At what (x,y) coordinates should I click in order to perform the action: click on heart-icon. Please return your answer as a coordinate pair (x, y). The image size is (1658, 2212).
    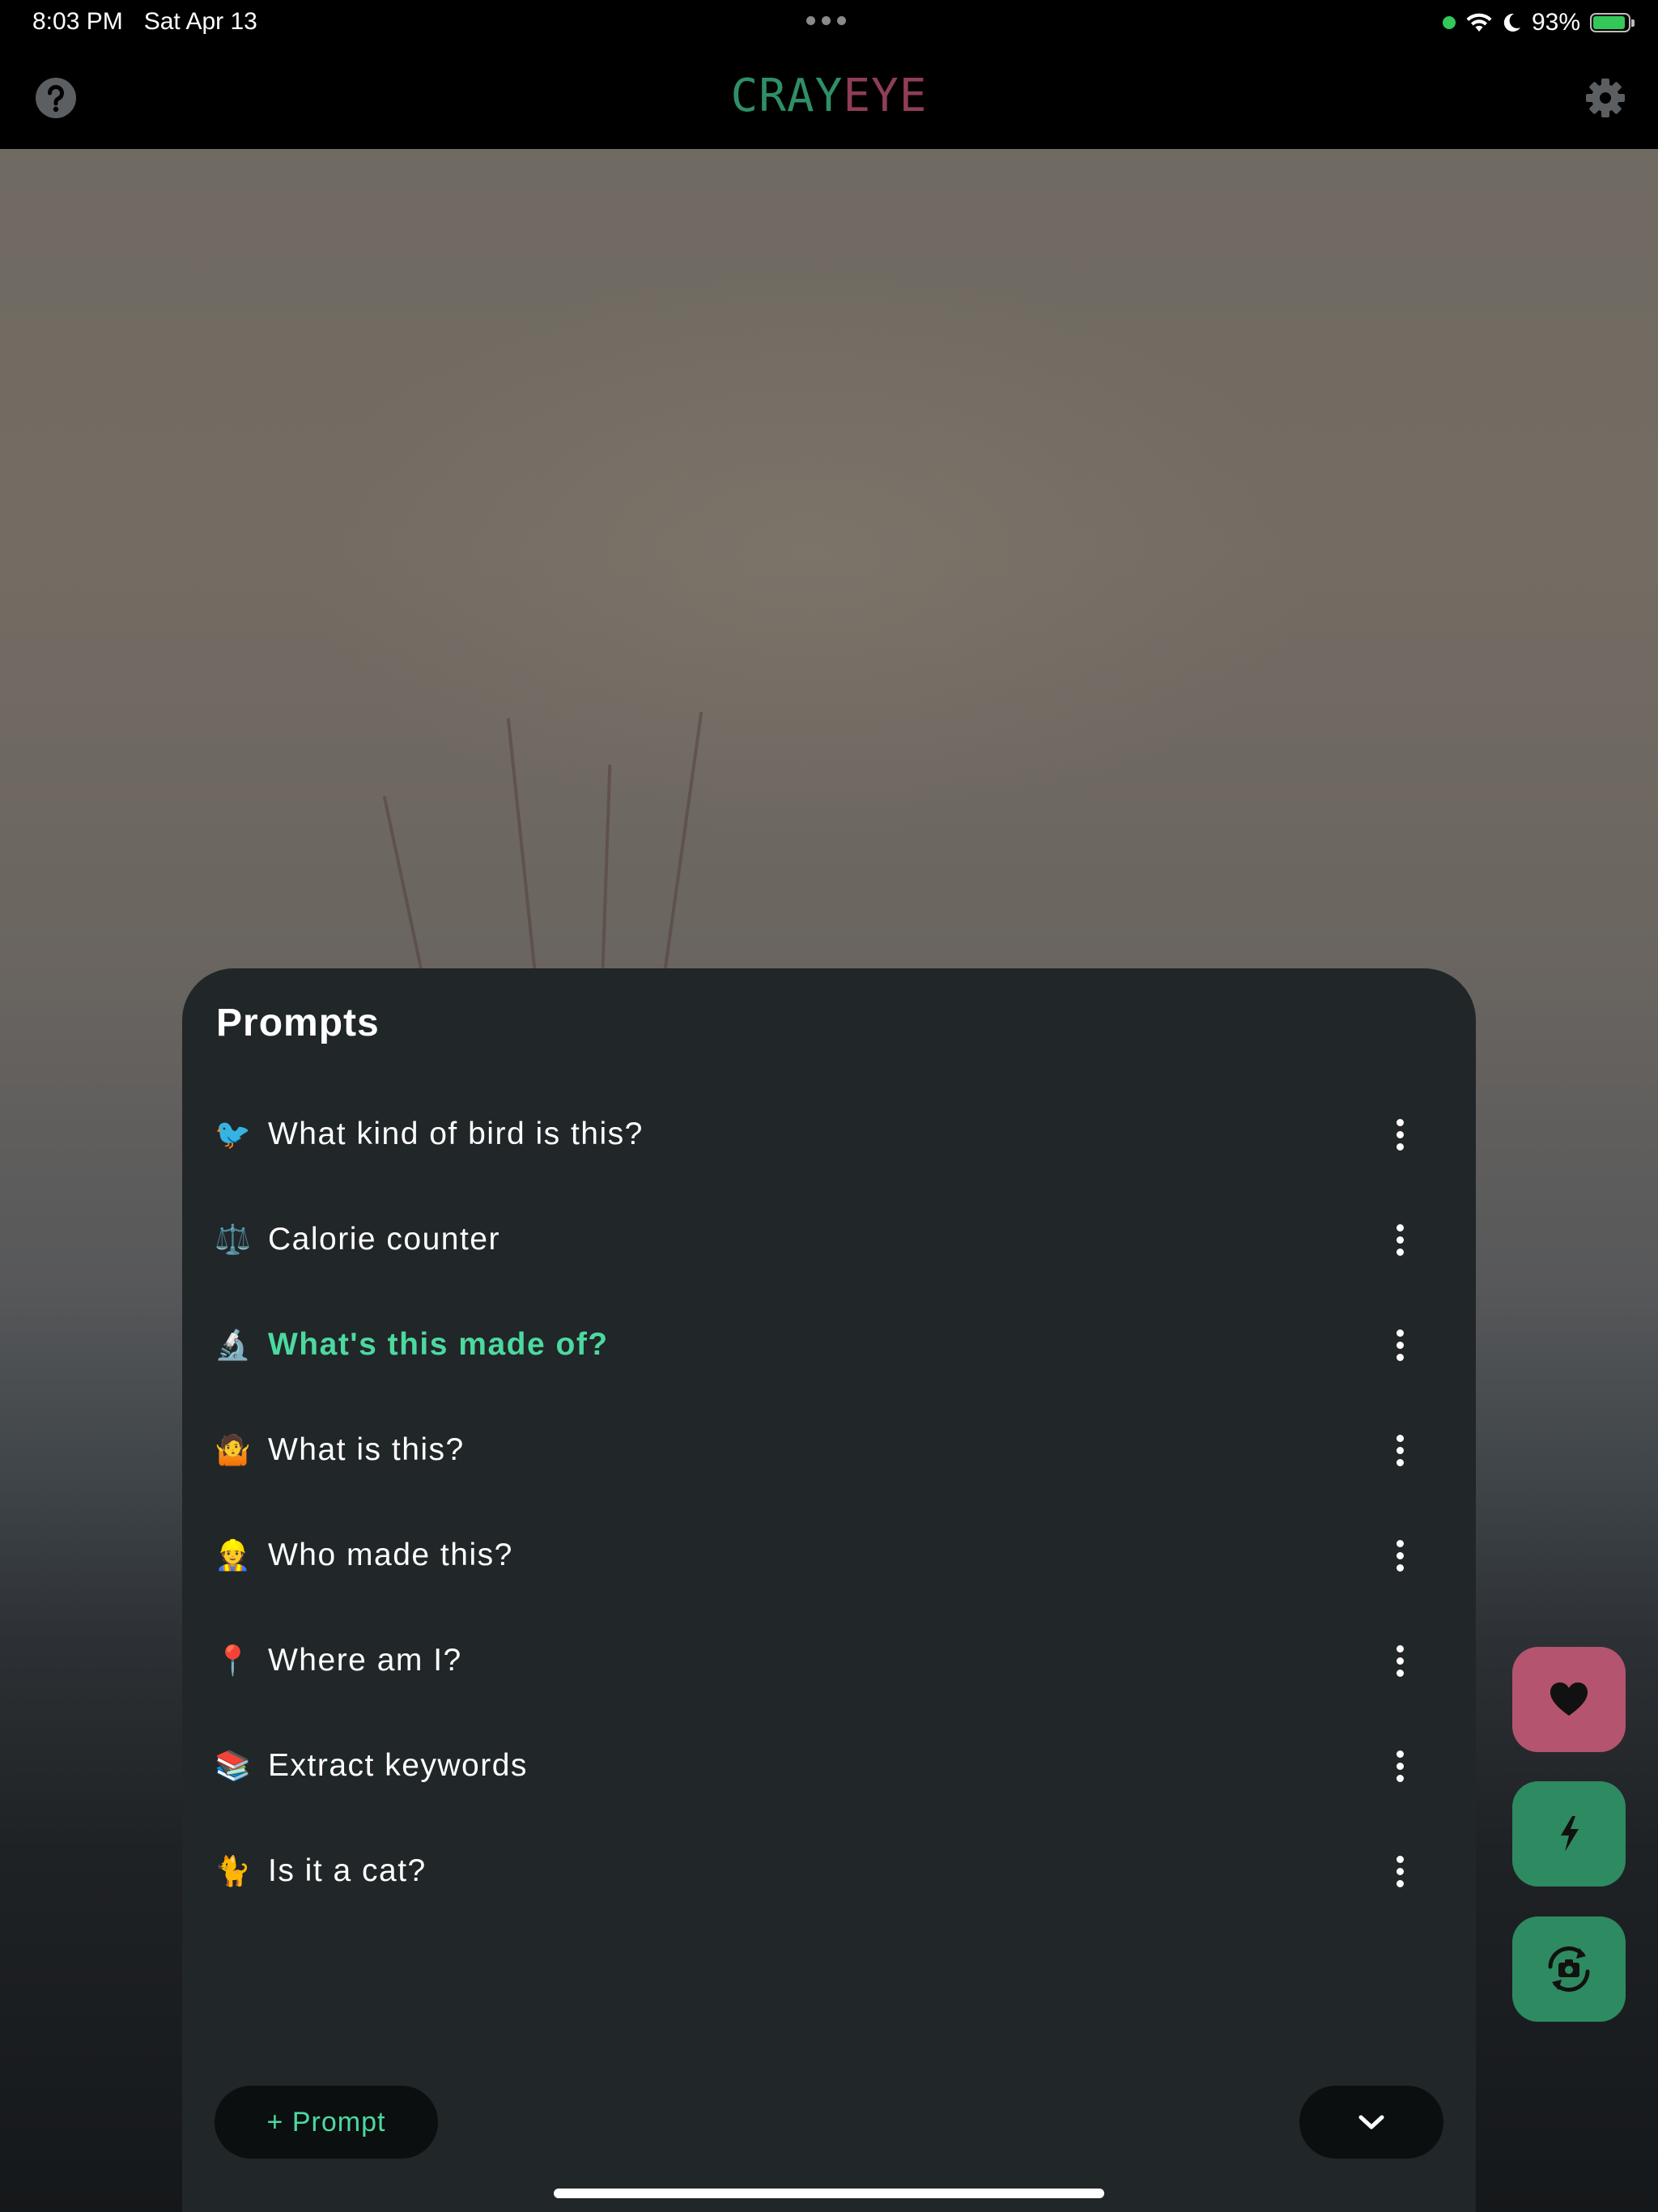
    Looking at the image, I should click on (1569, 1699).